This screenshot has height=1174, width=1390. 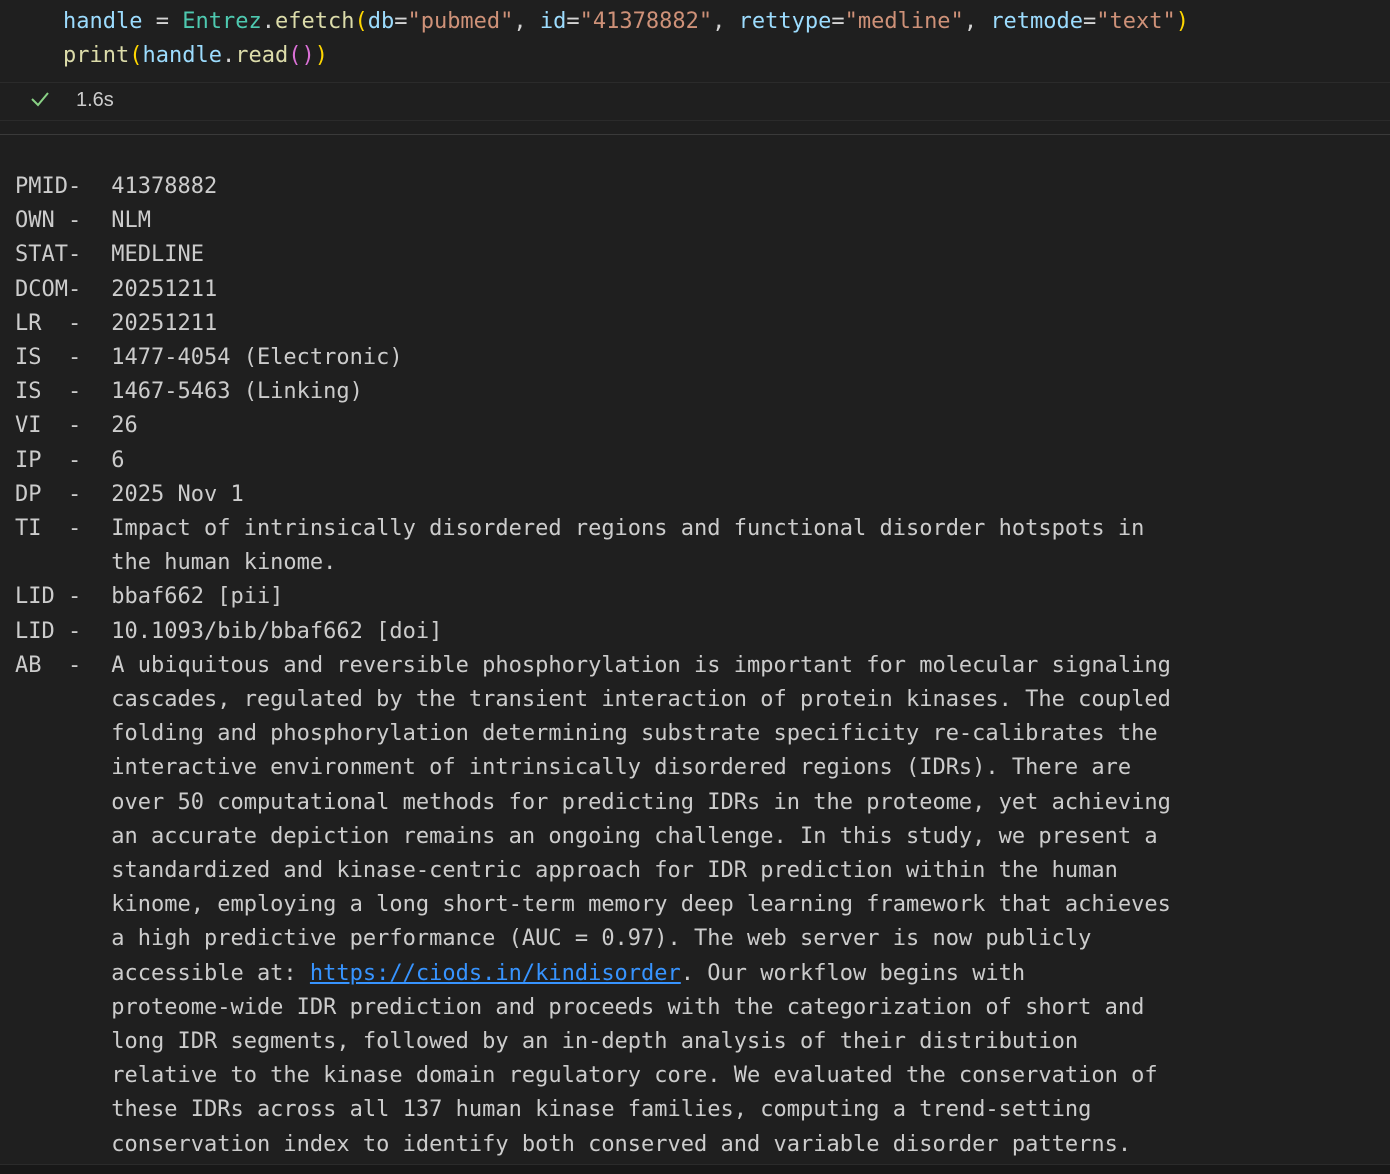 What do you see at coordinates (48, 494) in the screenshot?
I see `medline-field-tag: DP -` at bounding box center [48, 494].